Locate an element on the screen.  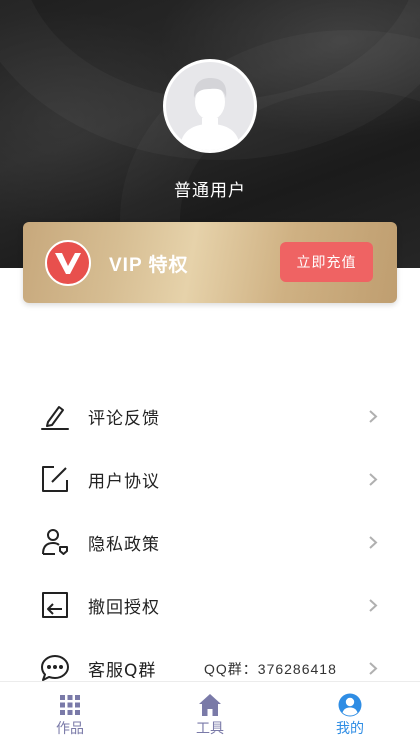
menu-item-privacy-policy: 隐私政策 is located at coordinates (210, 542).